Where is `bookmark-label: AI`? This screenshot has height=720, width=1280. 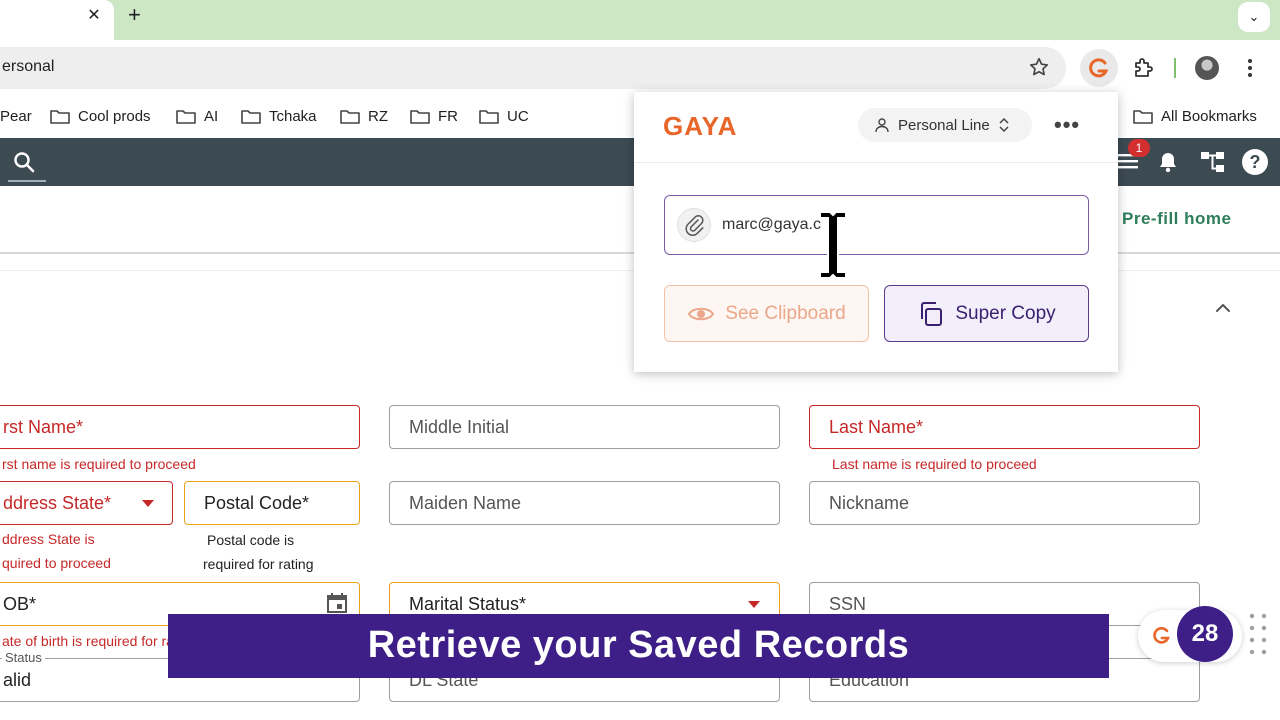 bookmark-label: AI is located at coordinates (211, 116).